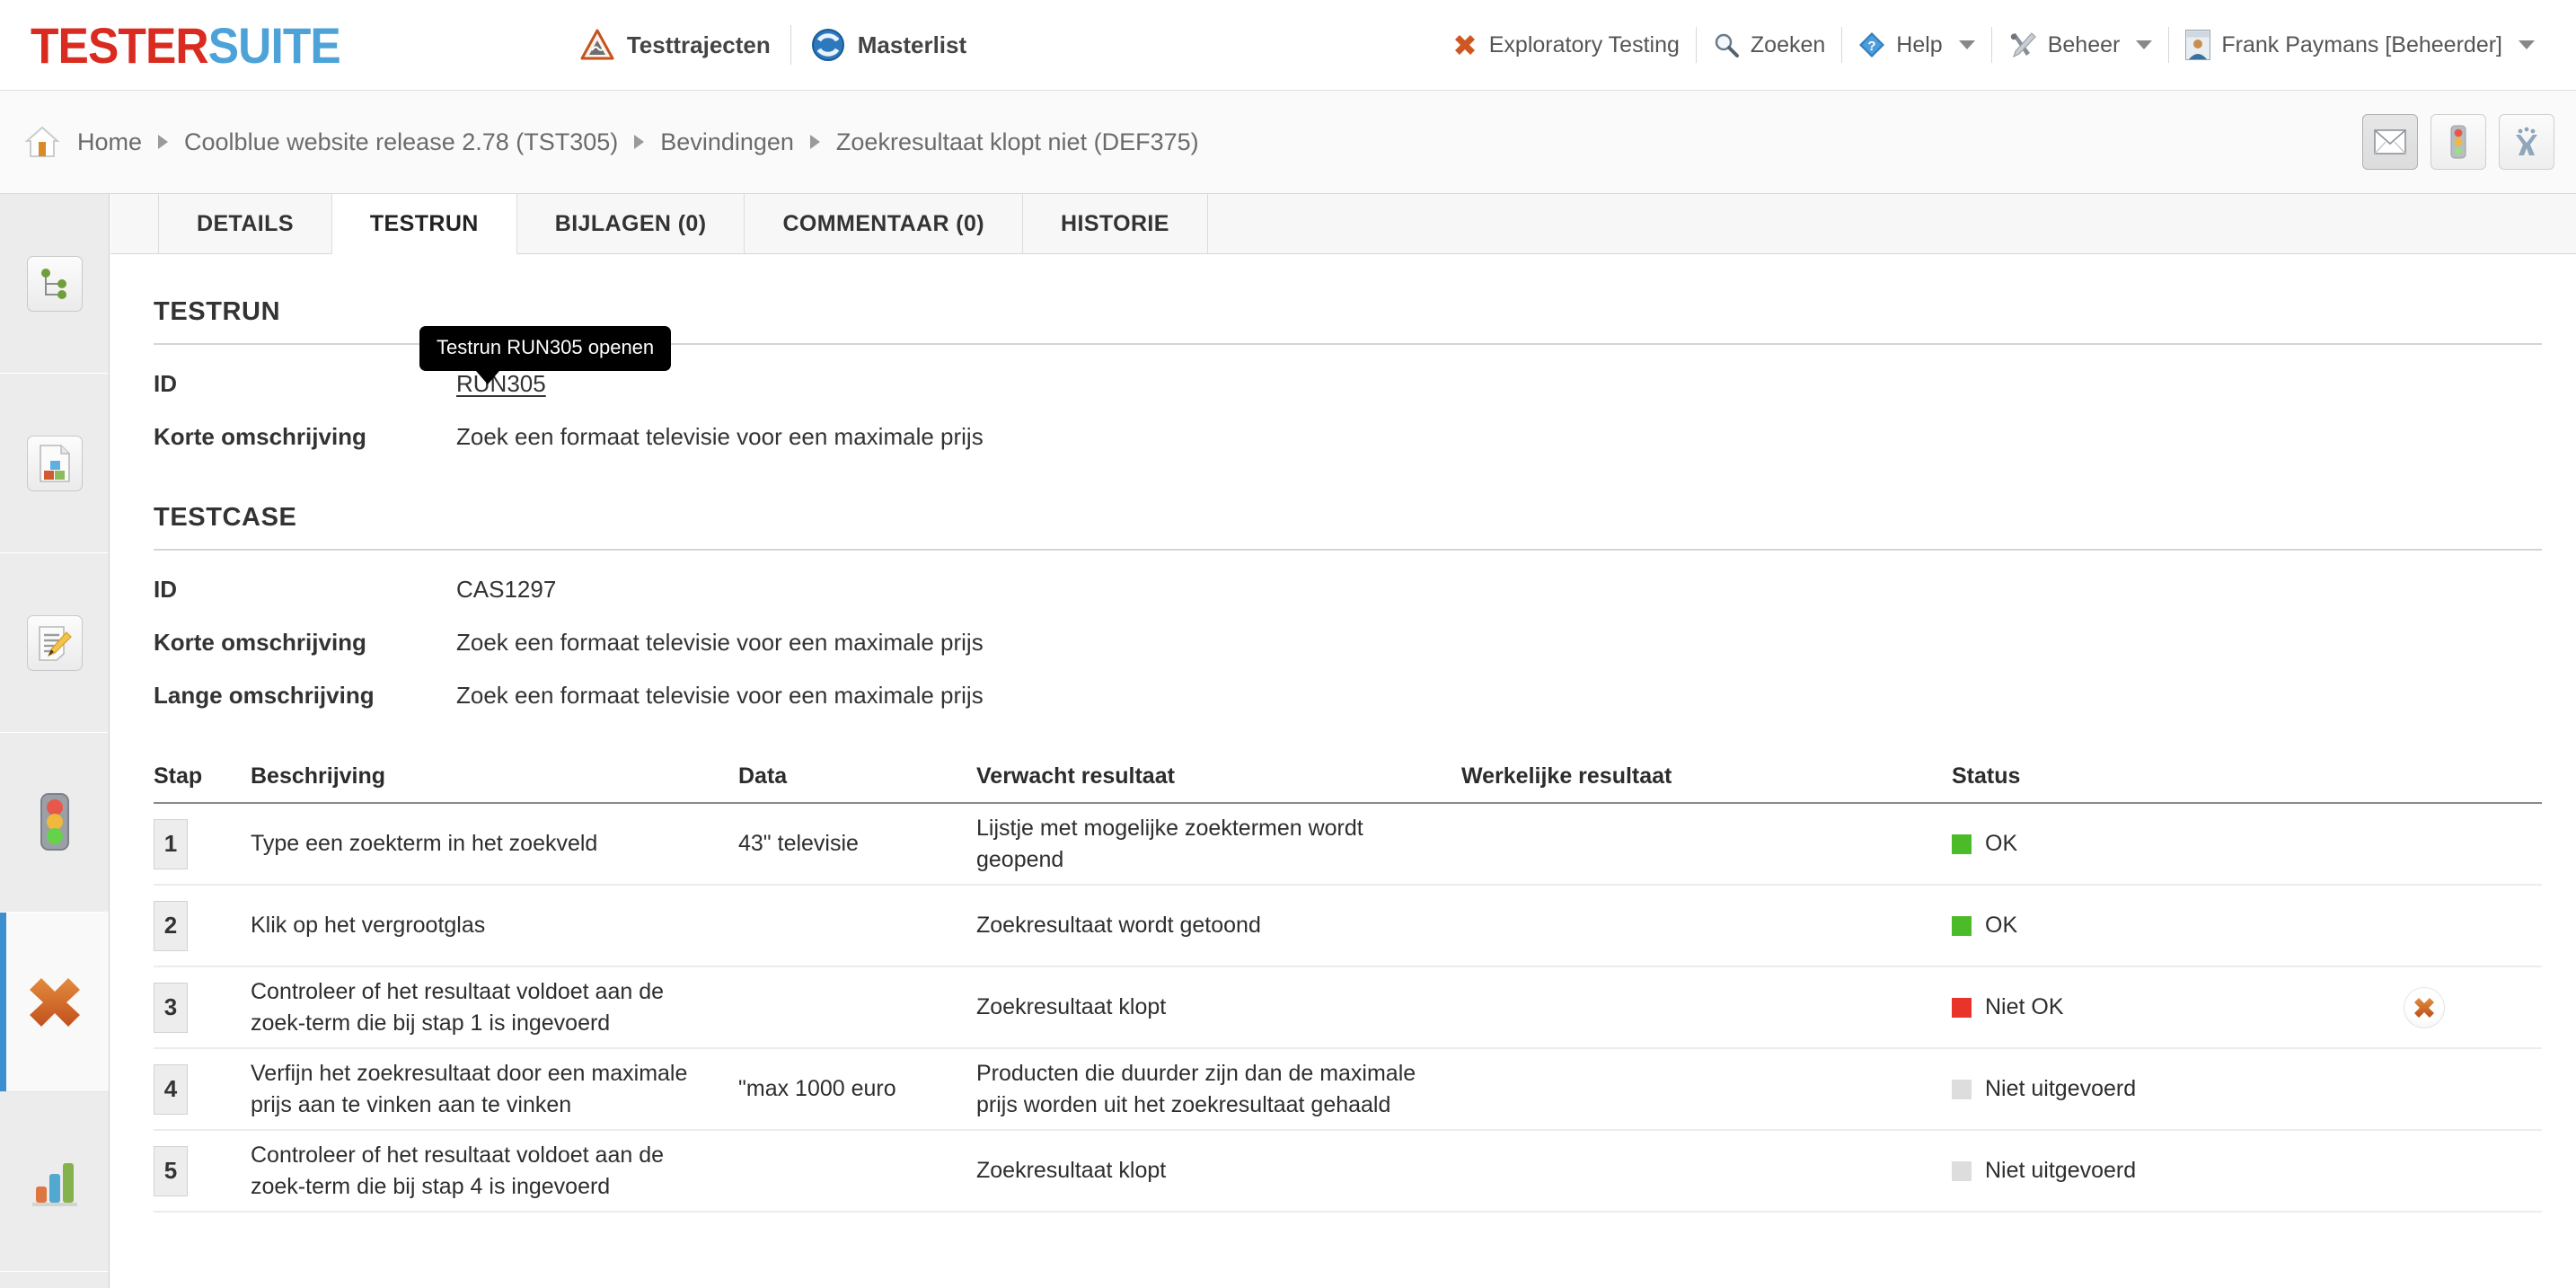 This screenshot has width=2576, height=1288. What do you see at coordinates (727, 142) in the screenshot?
I see `breadcrumb-item-bevindingen: Bevindingen` at bounding box center [727, 142].